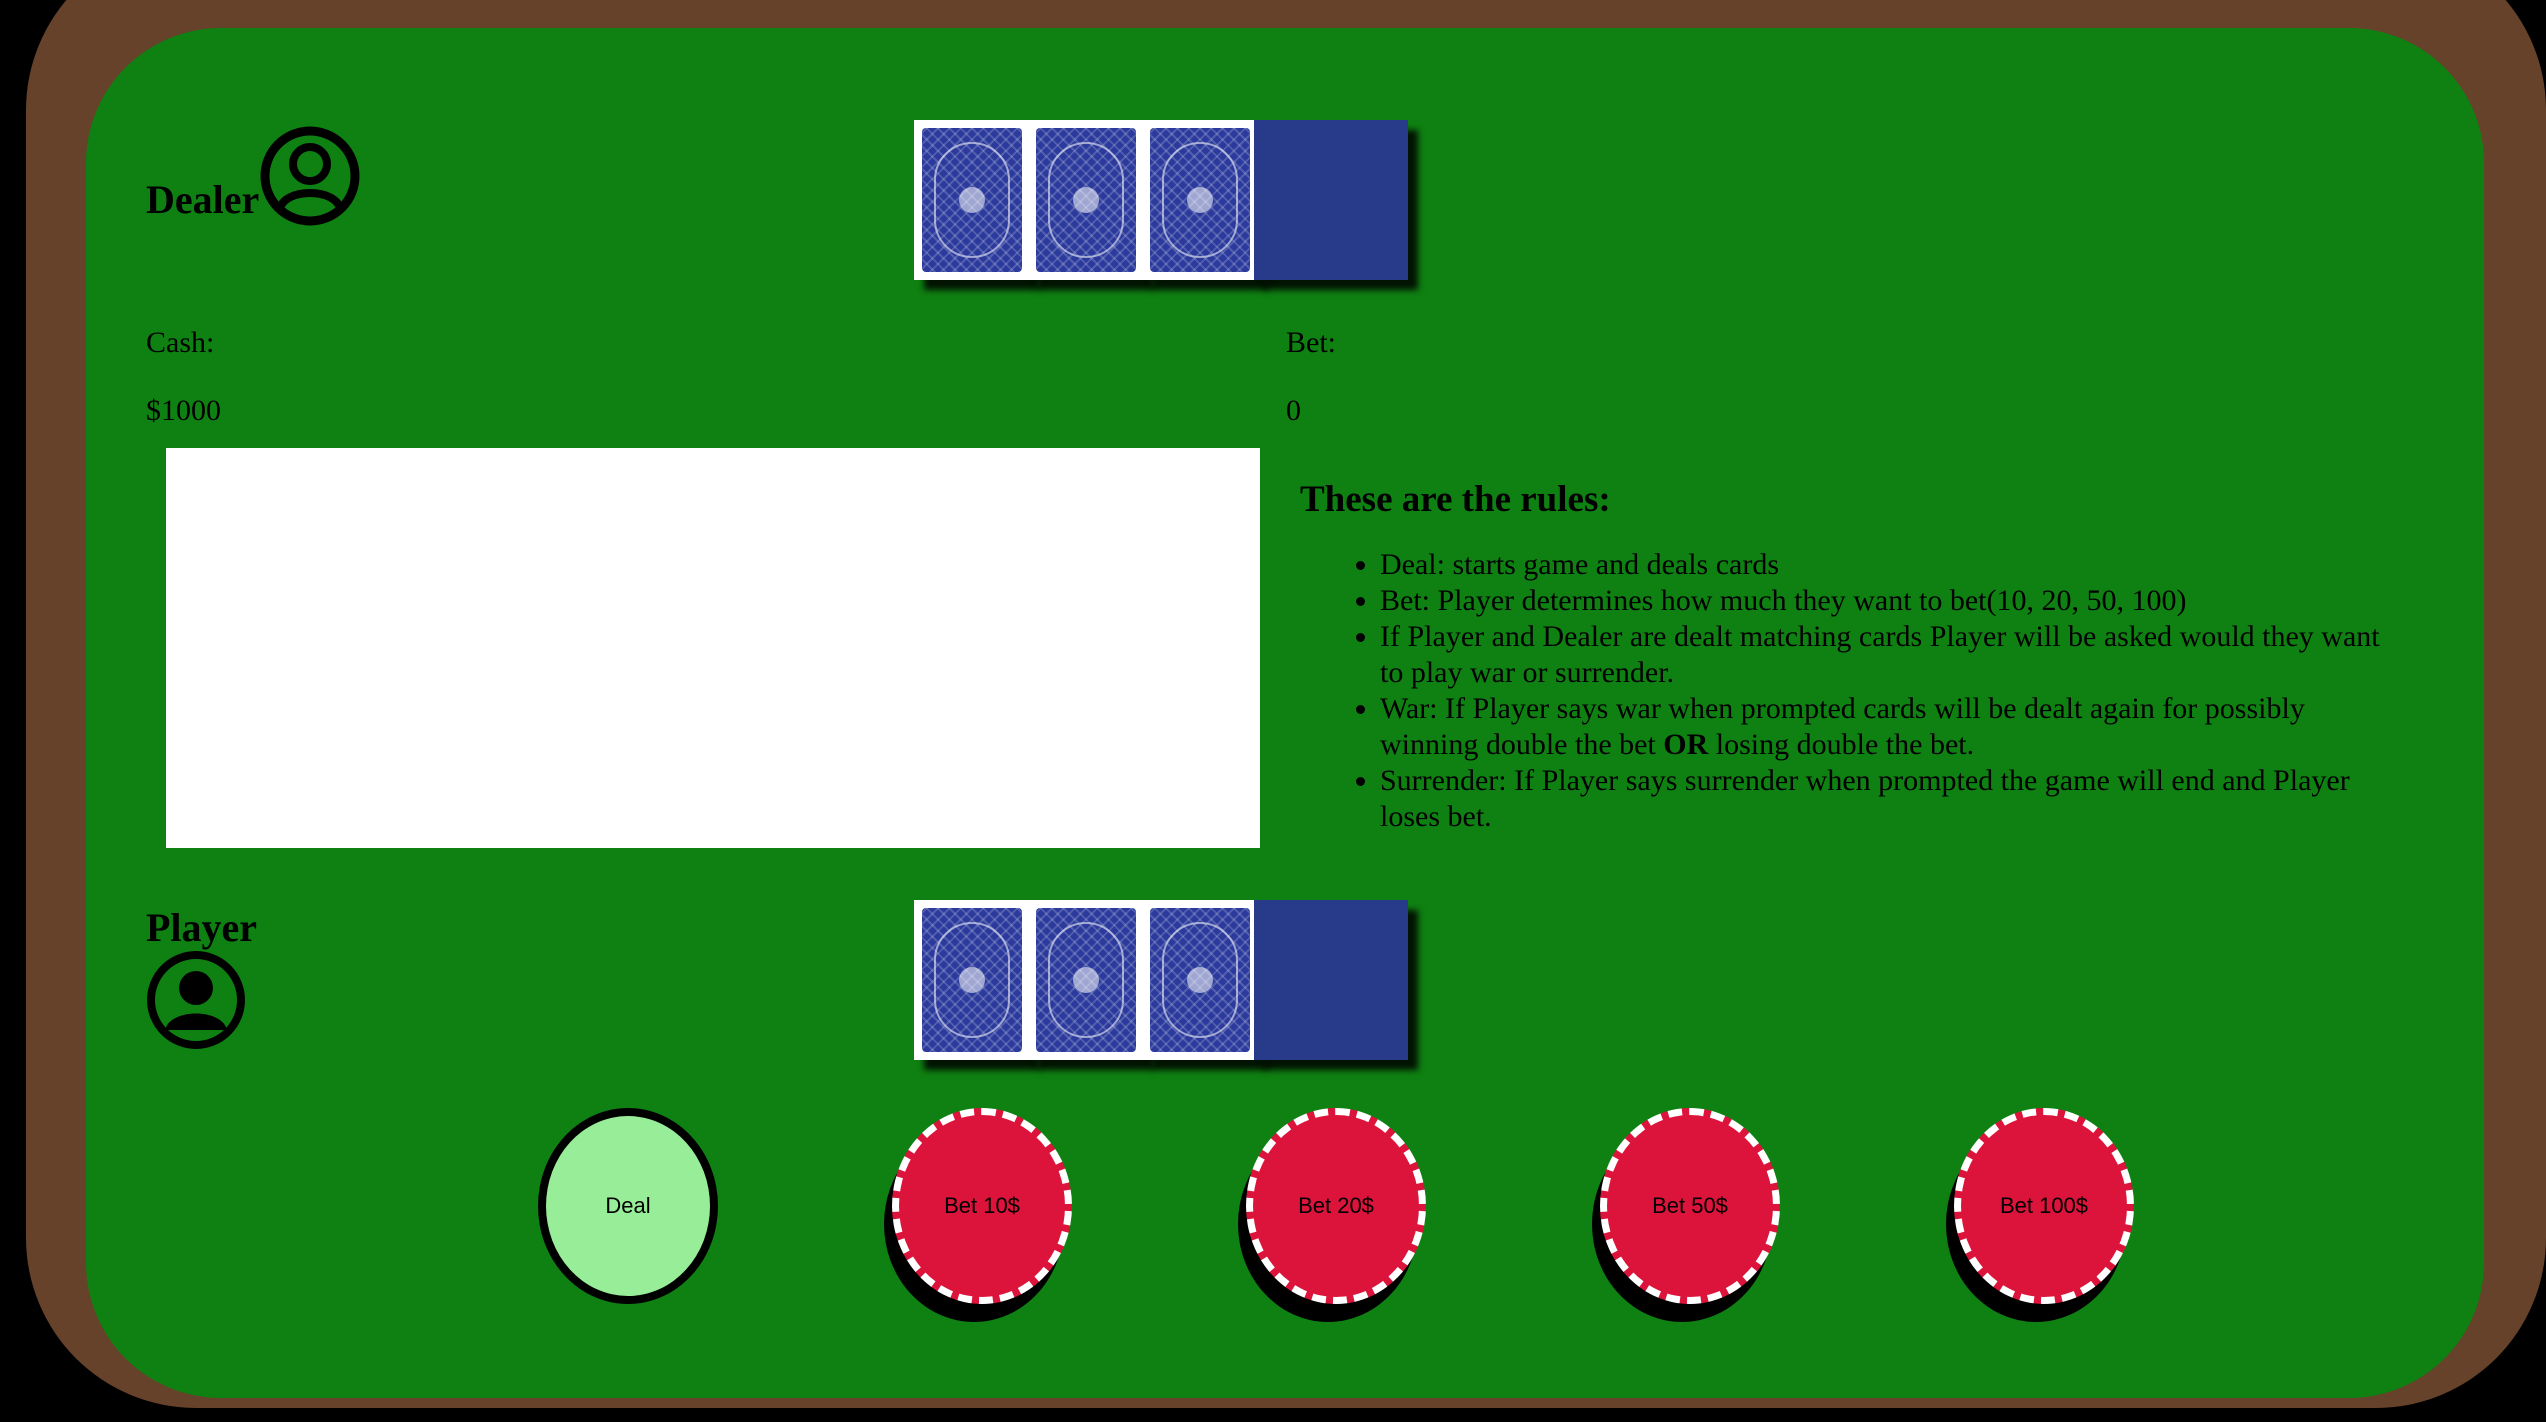 The image size is (2546, 1422). I want to click on bet-10-button: Bet 10$, so click(982, 1206).